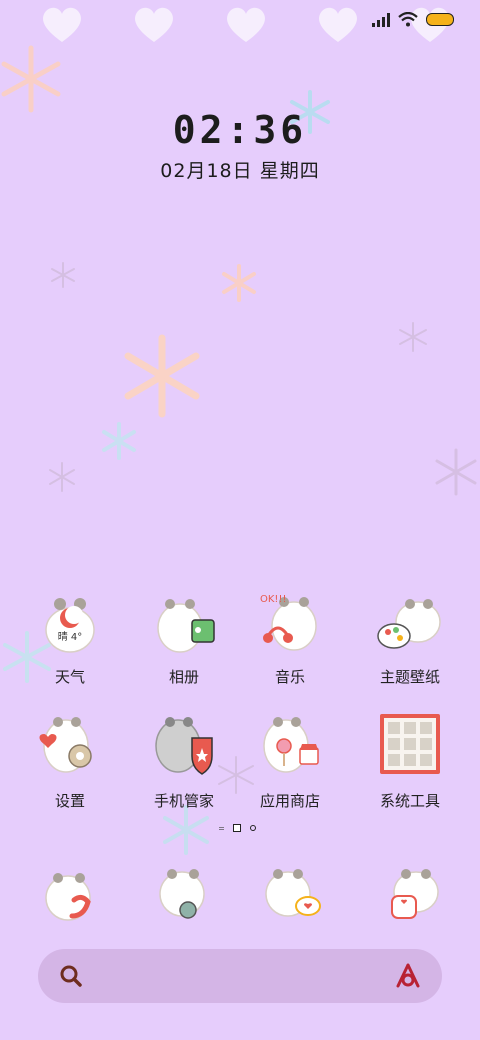 Image resolution: width=480 pixels, height=1040 pixels. What do you see at coordinates (409, 801) in the screenshot?
I see `app-label: 系统工具` at bounding box center [409, 801].